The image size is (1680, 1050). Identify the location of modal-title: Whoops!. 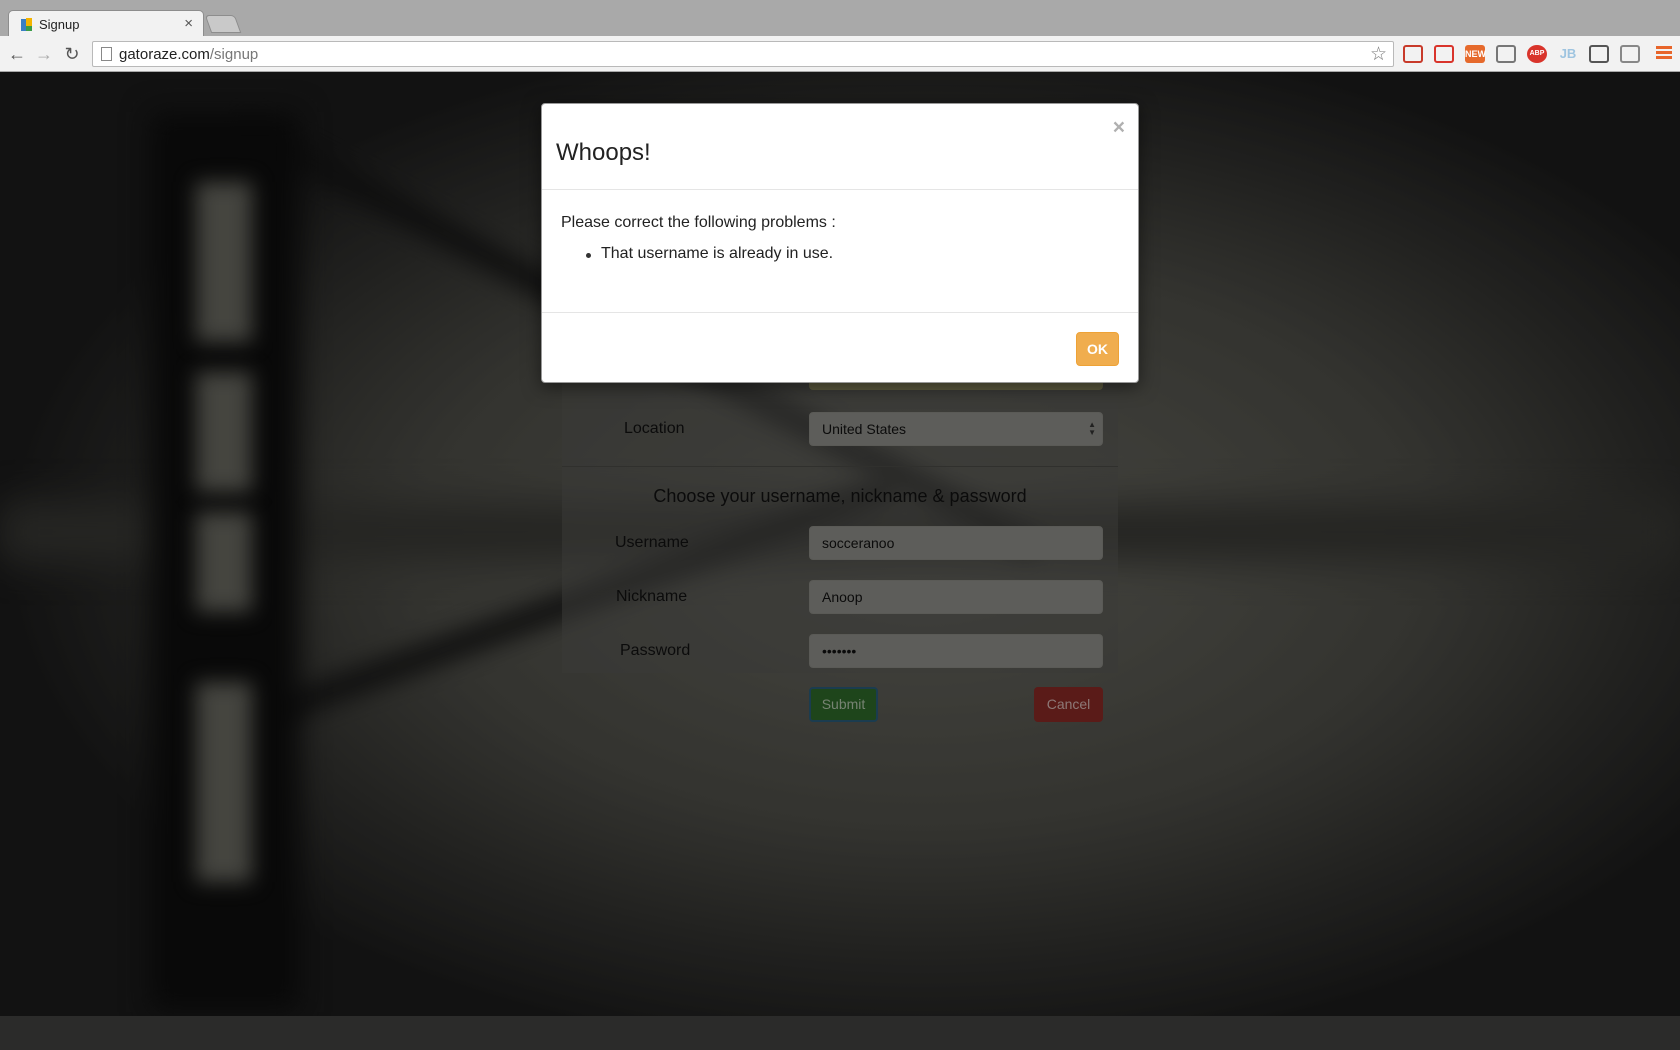
(603, 152).